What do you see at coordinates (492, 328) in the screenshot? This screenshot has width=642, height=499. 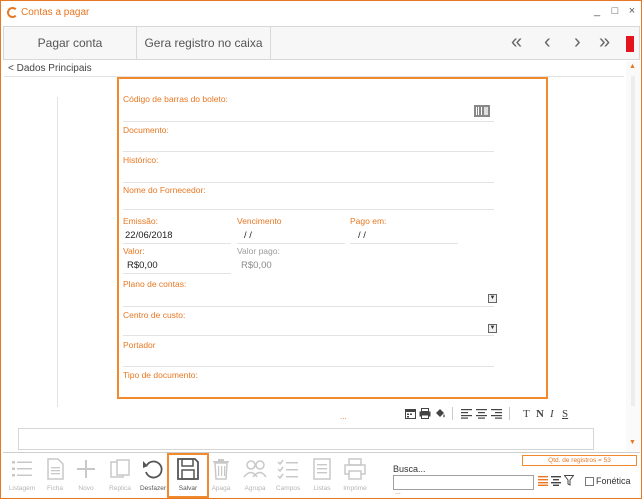 I see `centro-custo-dropdown-icon: ▼` at bounding box center [492, 328].